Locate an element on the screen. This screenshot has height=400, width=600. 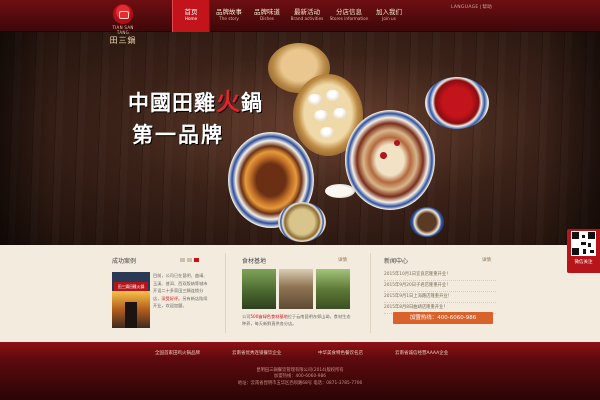
news-title: 新闻中心 is located at coordinates (396, 261).